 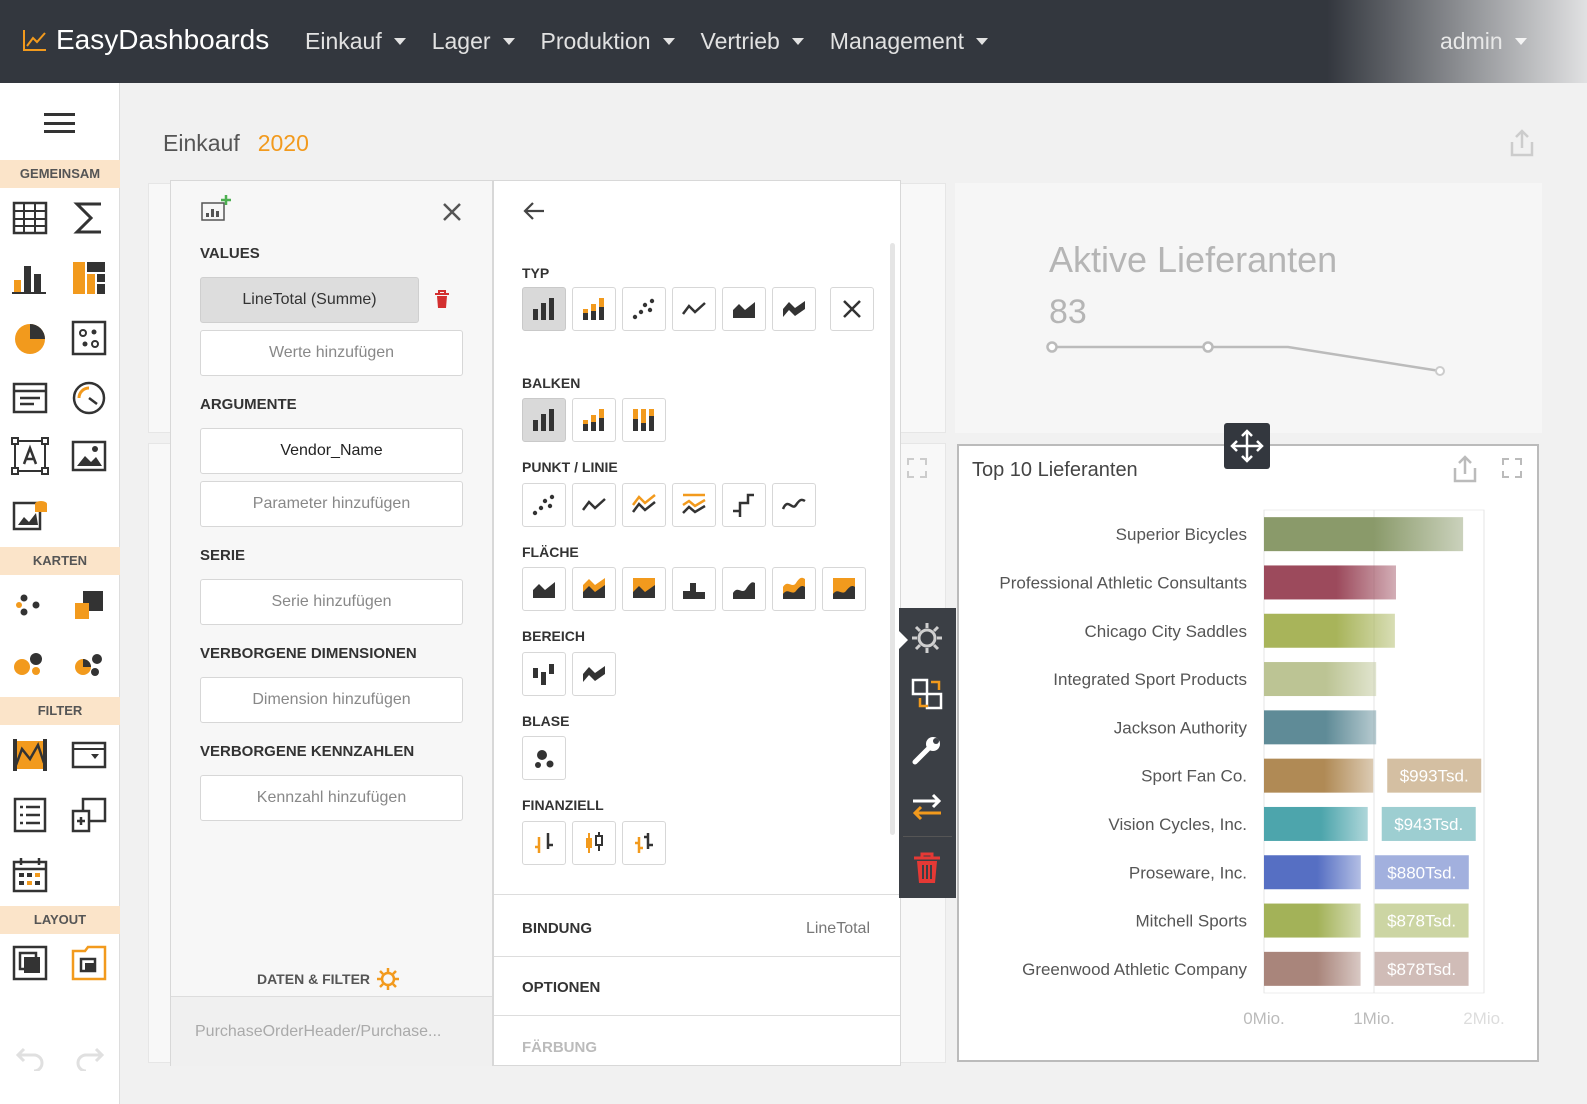 What do you see at coordinates (331, 504) in the screenshot?
I see `add-parameter-button: Parameter hinzufügen` at bounding box center [331, 504].